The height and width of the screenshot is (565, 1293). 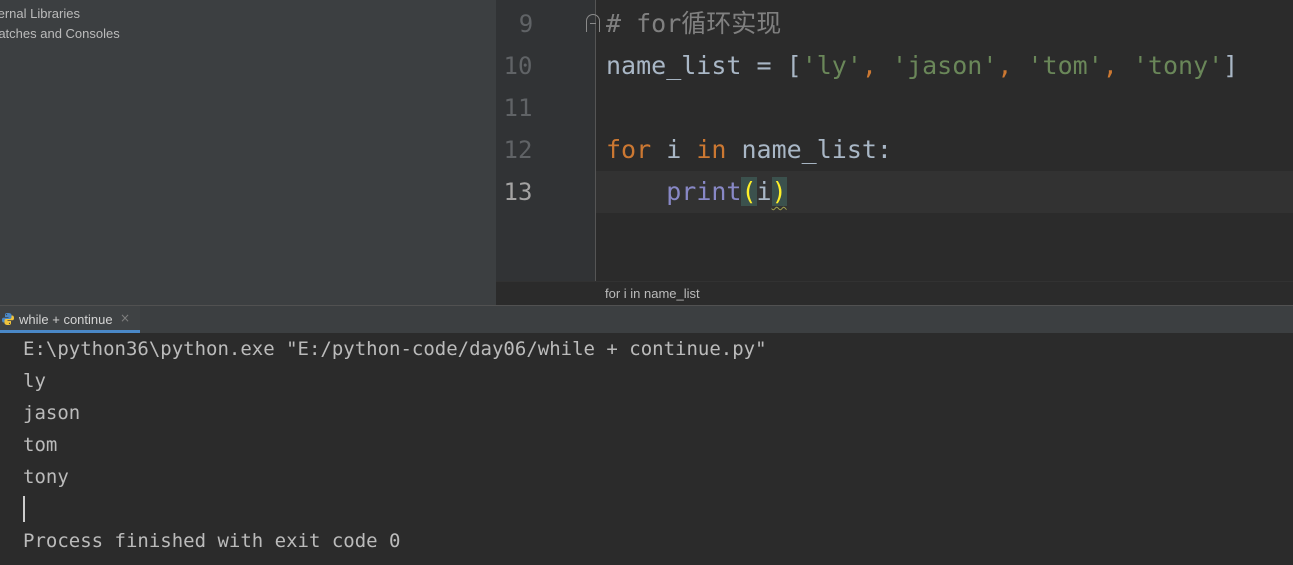 I want to click on fold-marker-icon, so click(x=593, y=23).